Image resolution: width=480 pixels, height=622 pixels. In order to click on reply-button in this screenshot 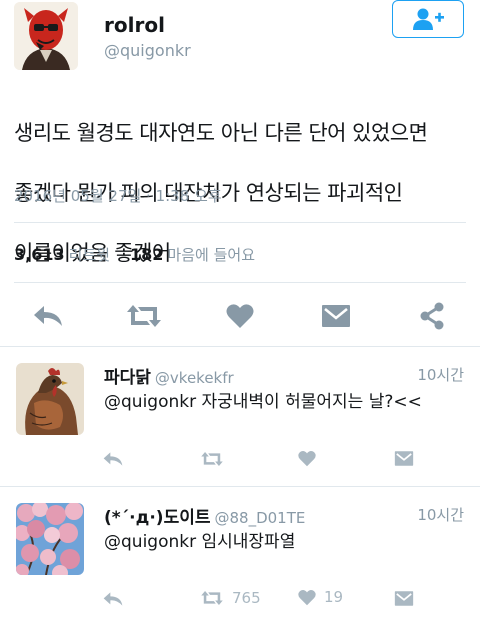, I will do `click(48, 316)`.